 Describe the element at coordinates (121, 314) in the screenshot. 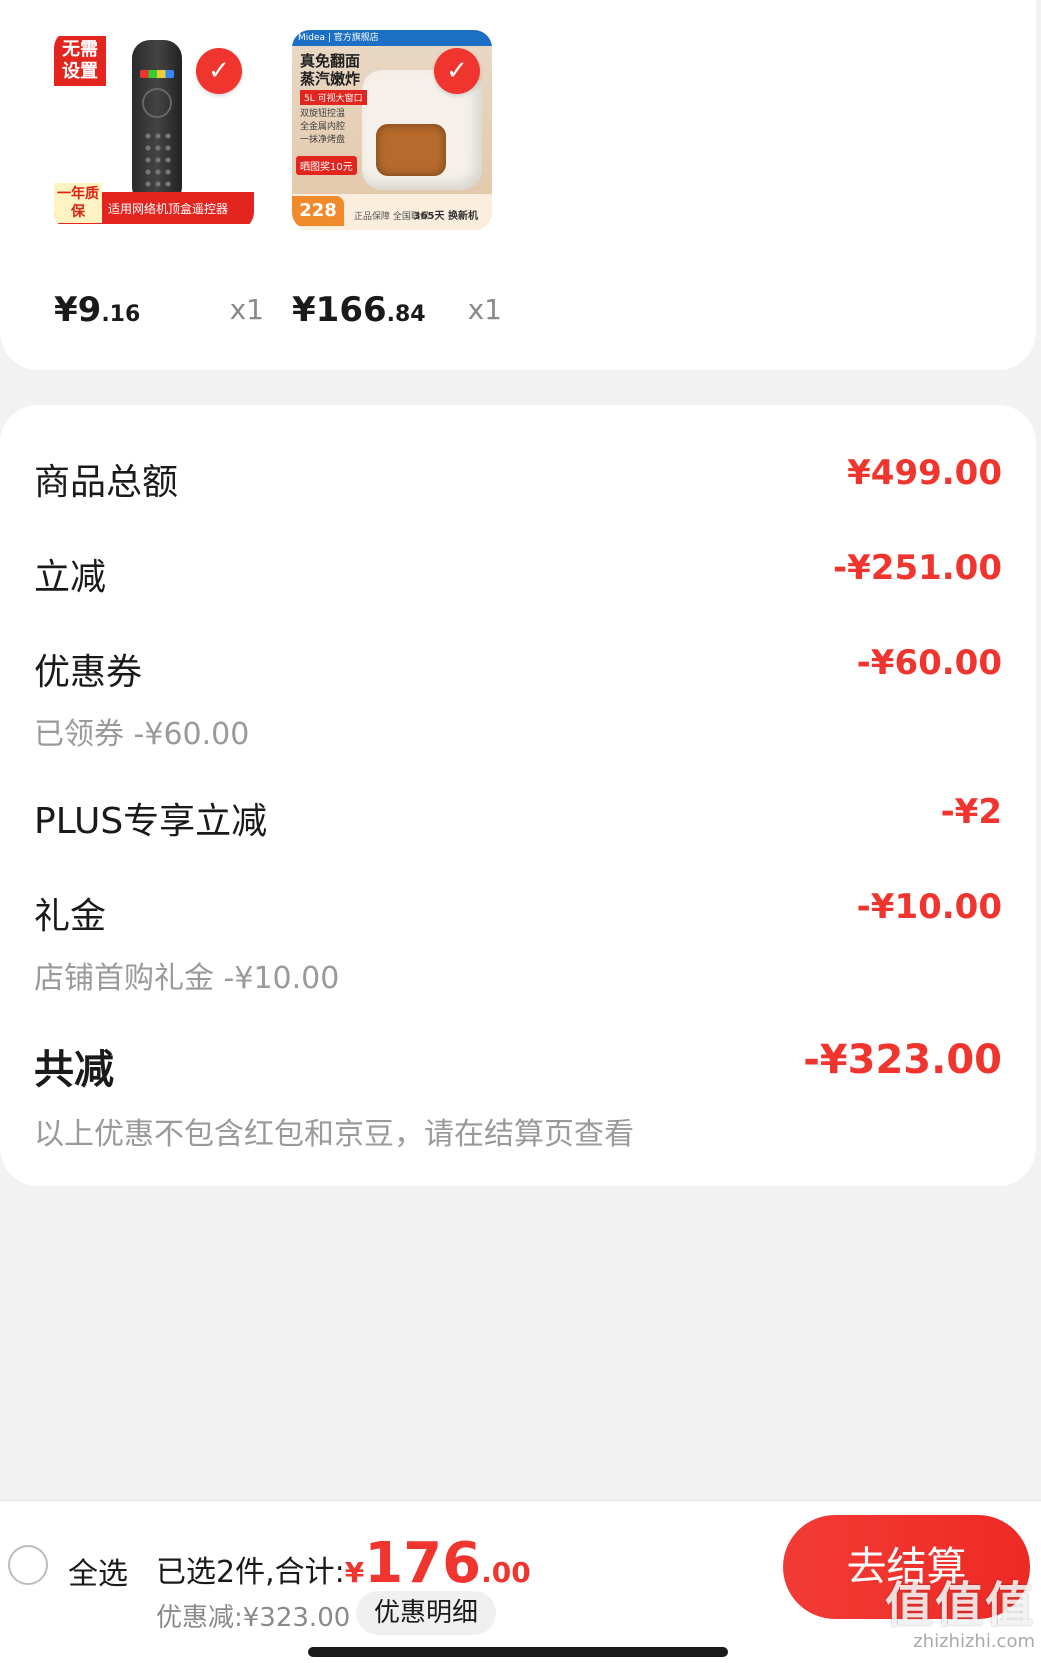

I see `price-decimal: .16` at that location.